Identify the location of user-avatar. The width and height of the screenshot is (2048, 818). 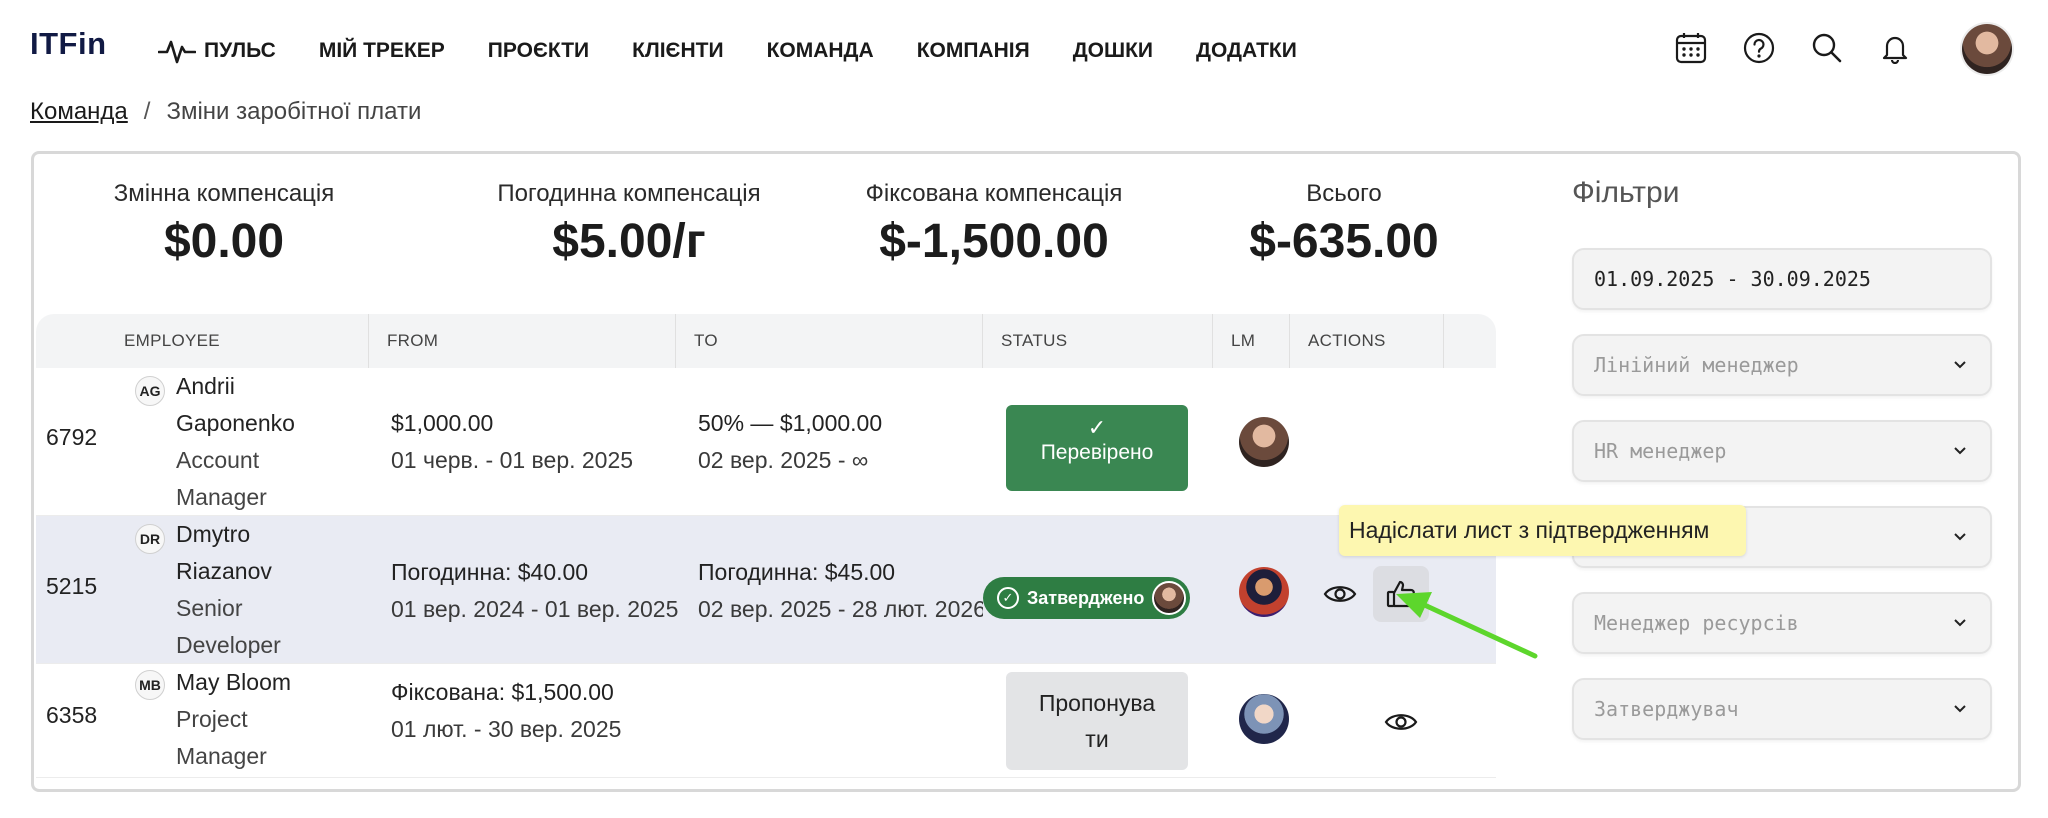
(1987, 49).